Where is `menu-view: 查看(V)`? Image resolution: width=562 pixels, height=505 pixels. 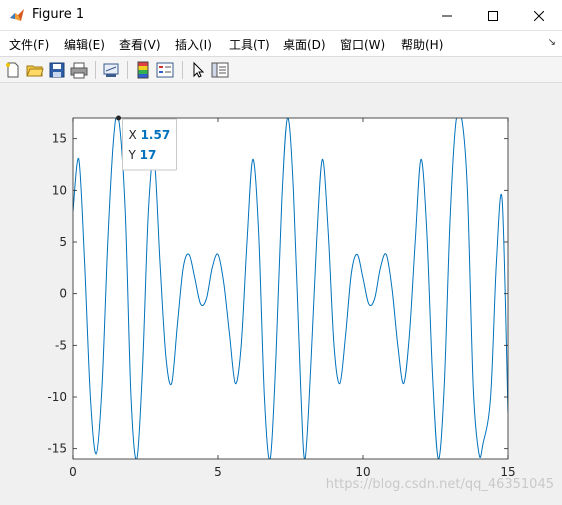 menu-view: 查看(V) is located at coordinates (140, 44).